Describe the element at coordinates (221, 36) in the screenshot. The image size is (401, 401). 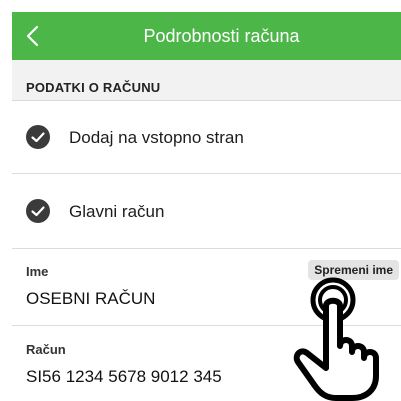
I see `page-title: Podrobnosti računa` at that location.